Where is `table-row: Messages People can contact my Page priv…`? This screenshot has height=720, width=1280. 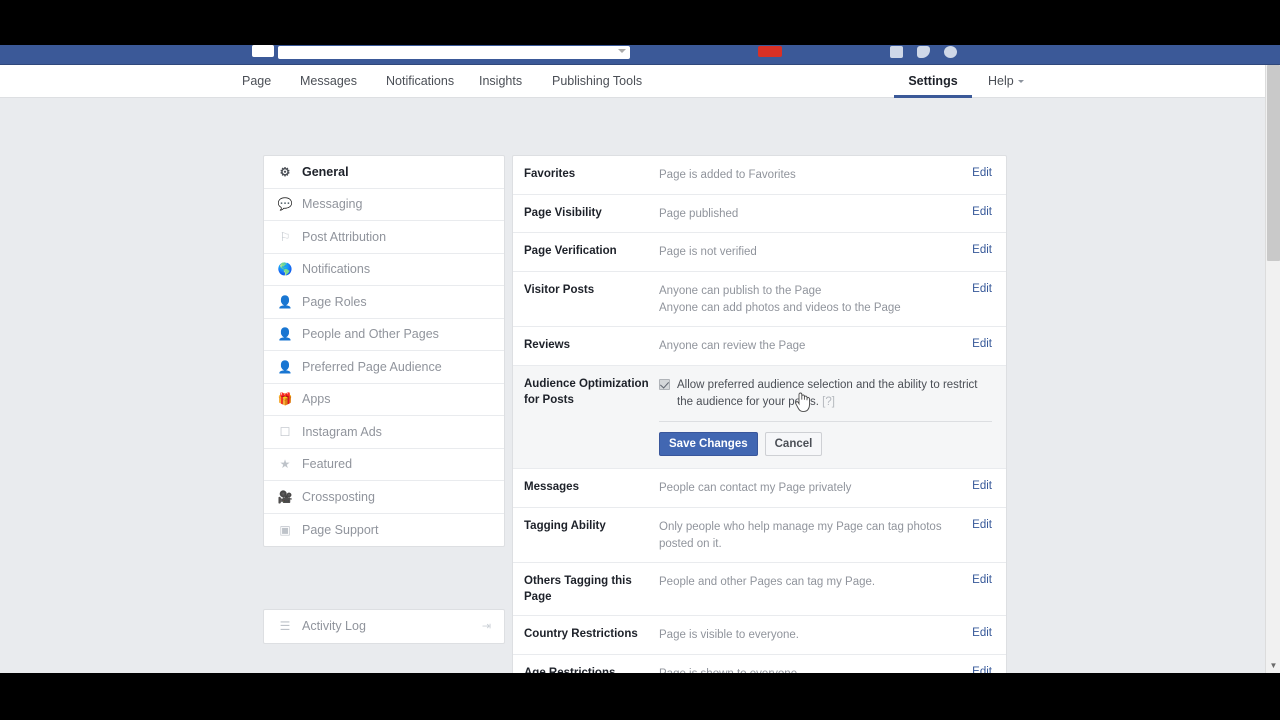
table-row: Messages People can contact my Page priv… is located at coordinates (759, 488).